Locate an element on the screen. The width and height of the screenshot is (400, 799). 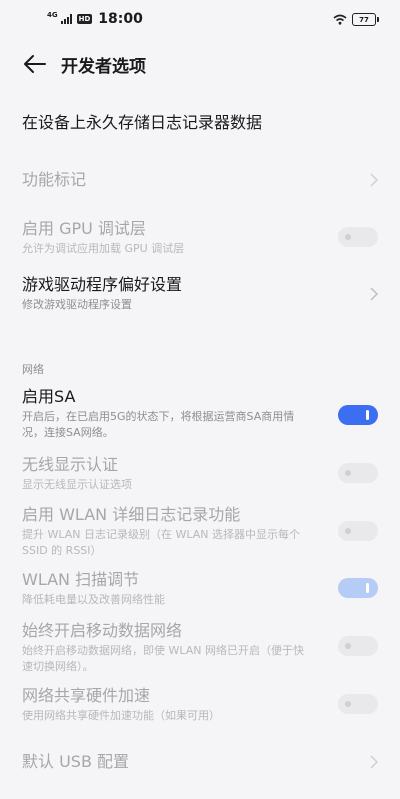
network-type: 4G is located at coordinates (52, 14).